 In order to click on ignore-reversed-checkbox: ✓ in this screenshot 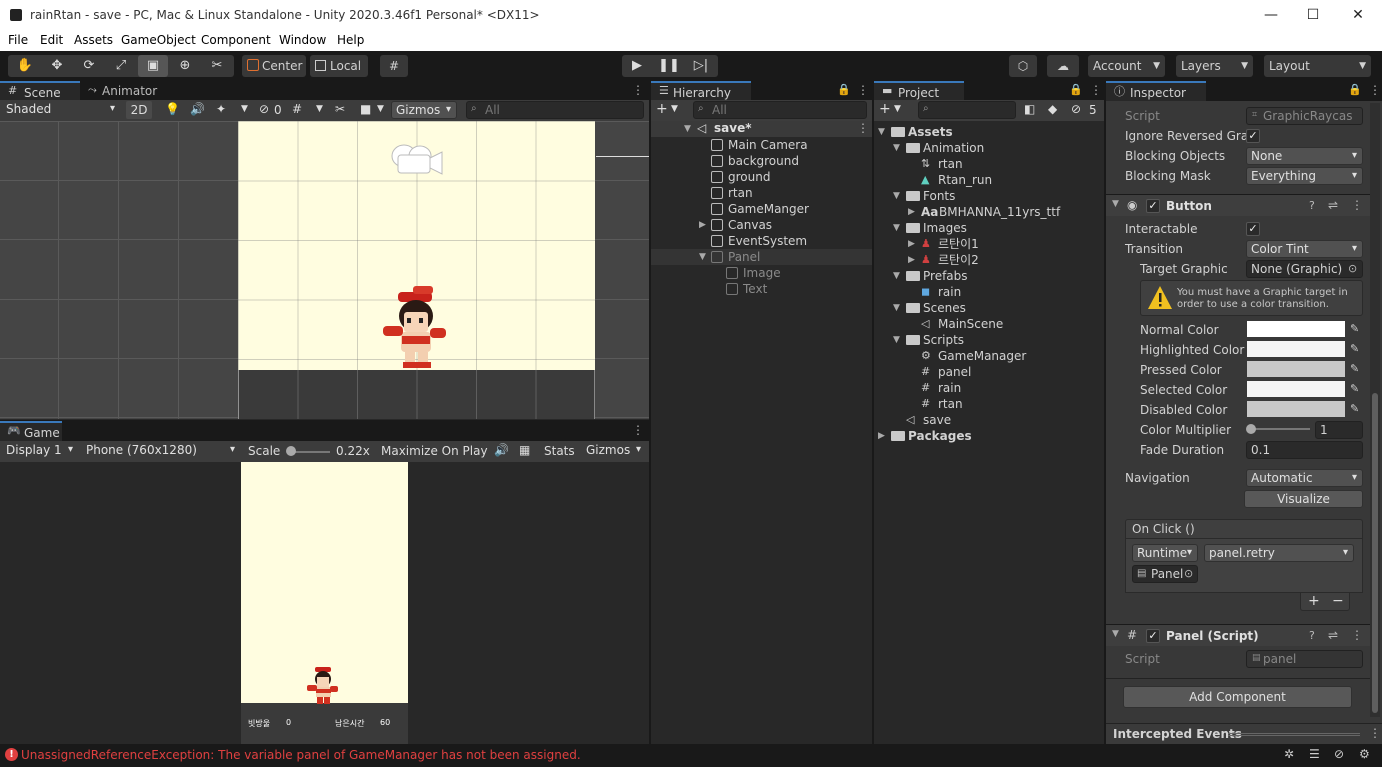, I will do `click(1253, 136)`.